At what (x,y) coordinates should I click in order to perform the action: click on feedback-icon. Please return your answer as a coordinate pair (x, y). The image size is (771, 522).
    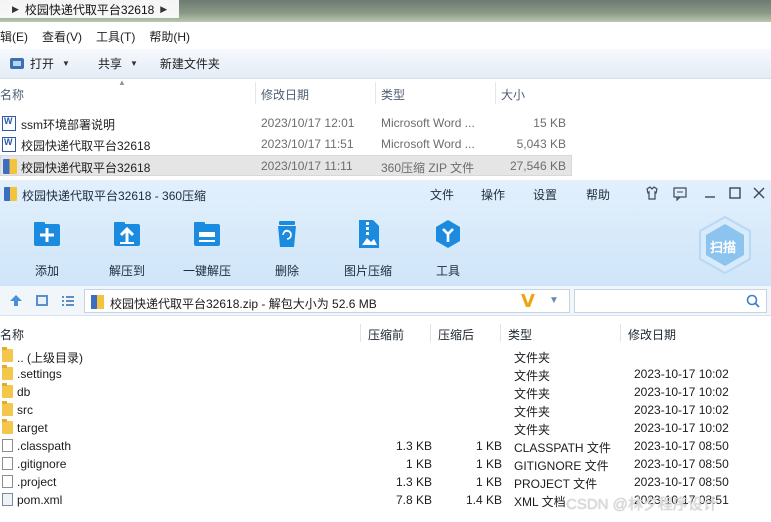
    Looking at the image, I should click on (680, 193).